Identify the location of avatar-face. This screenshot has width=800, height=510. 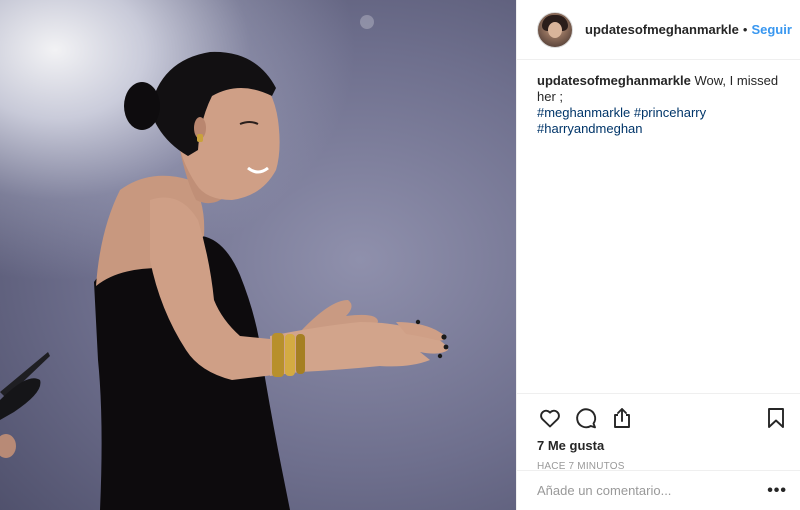
(555, 29).